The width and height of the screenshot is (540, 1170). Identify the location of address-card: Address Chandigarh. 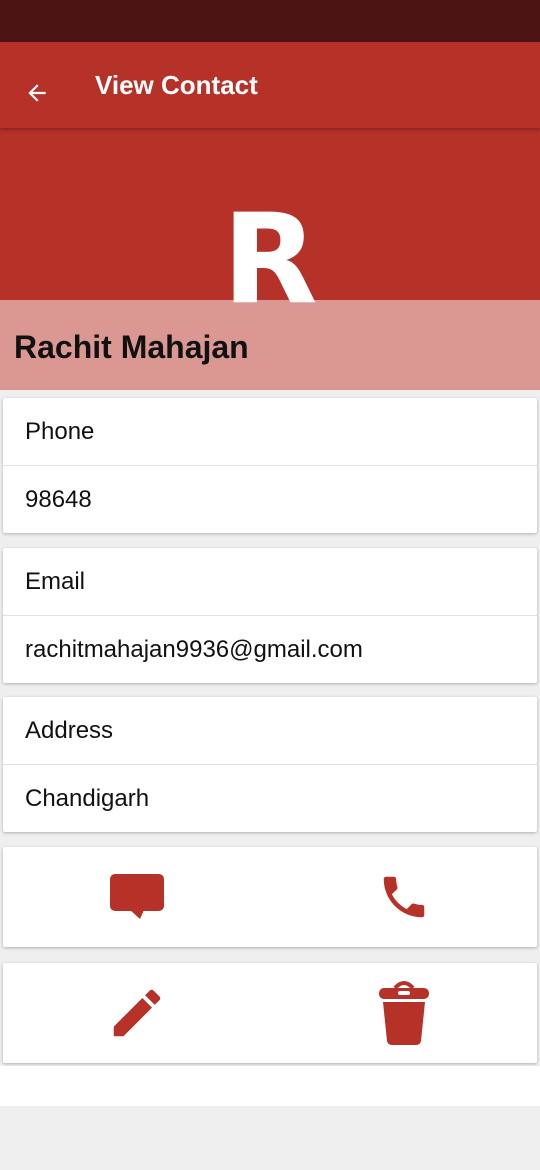
(270, 764).